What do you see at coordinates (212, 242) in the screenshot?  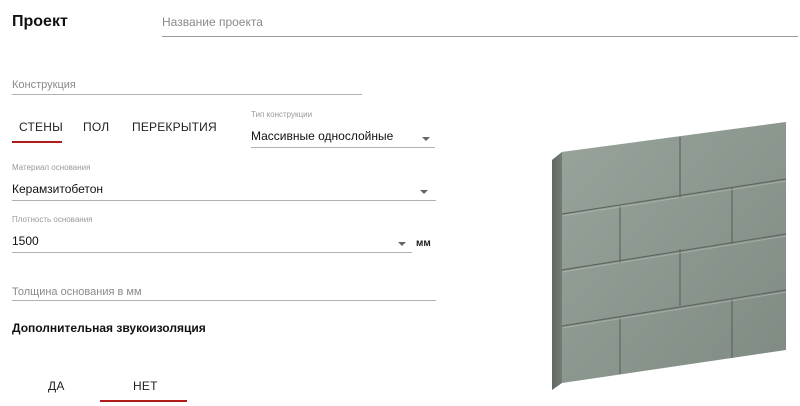 I see `base-density-select: 1500` at bounding box center [212, 242].